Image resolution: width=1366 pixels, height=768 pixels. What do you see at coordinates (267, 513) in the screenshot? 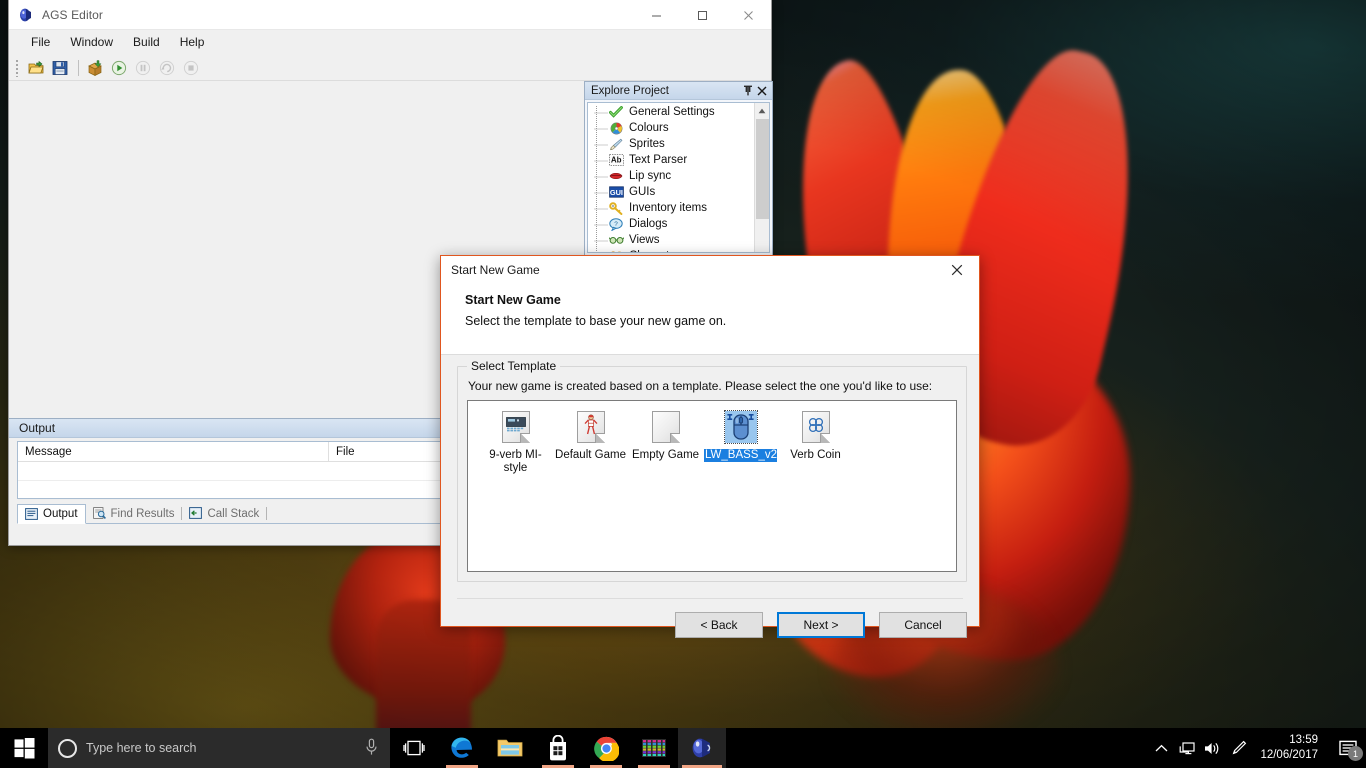
I see `tab-separator-end` at bounding box center [267, 513].